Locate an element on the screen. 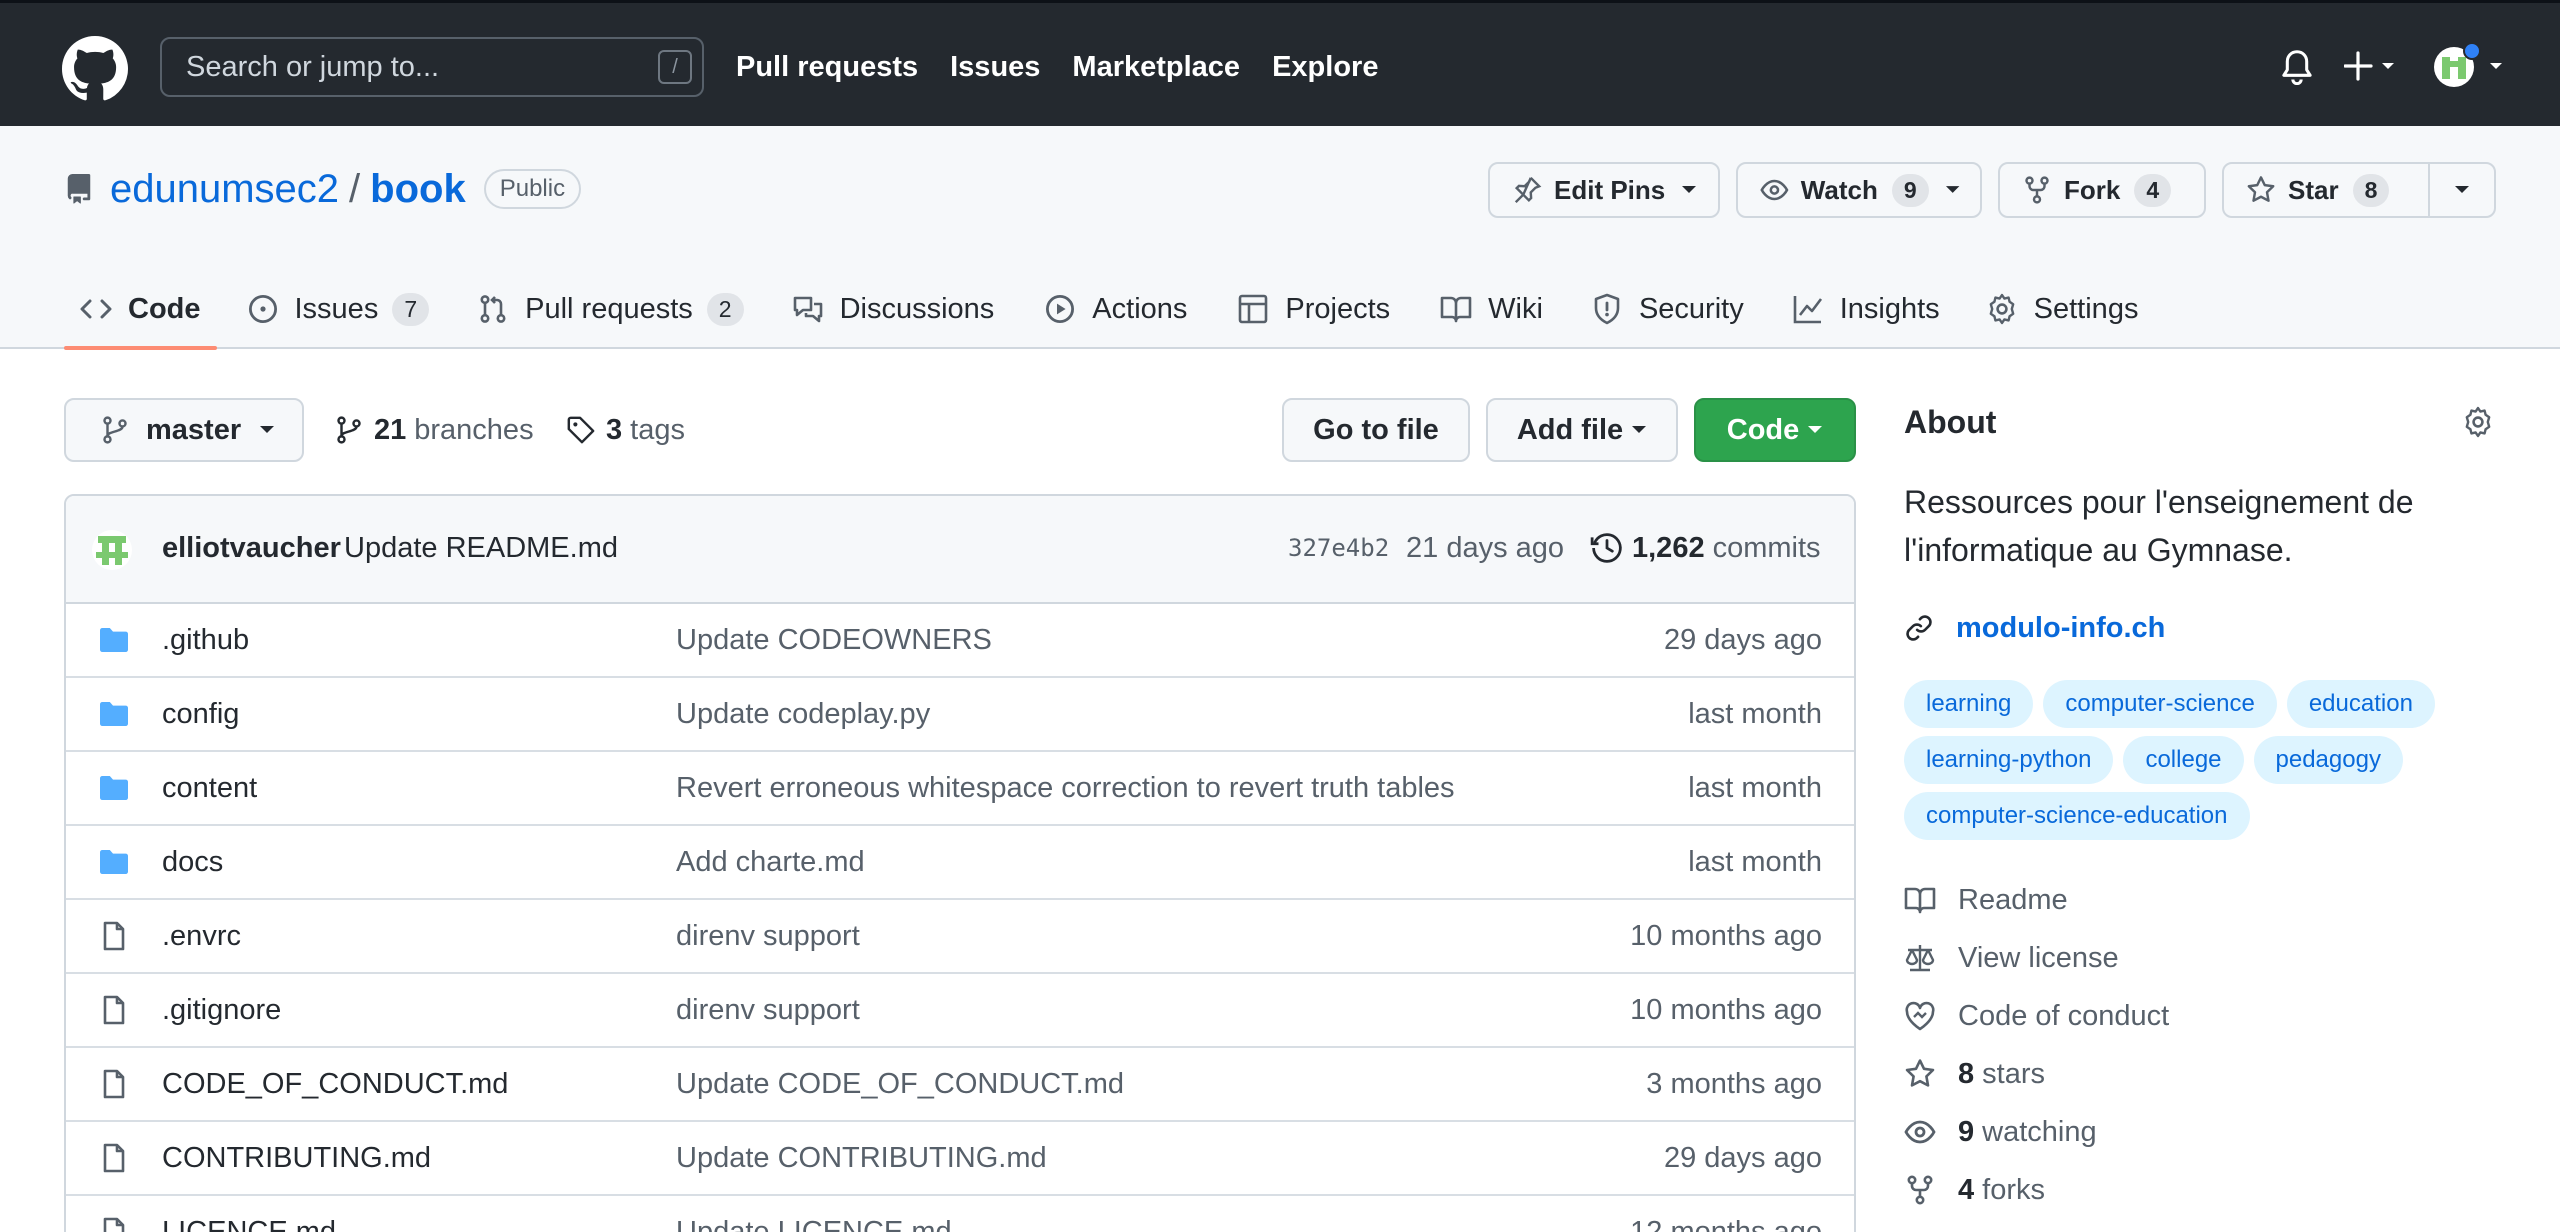  global-search-input: Search or jump to... / is located at coordinates (432, 67).